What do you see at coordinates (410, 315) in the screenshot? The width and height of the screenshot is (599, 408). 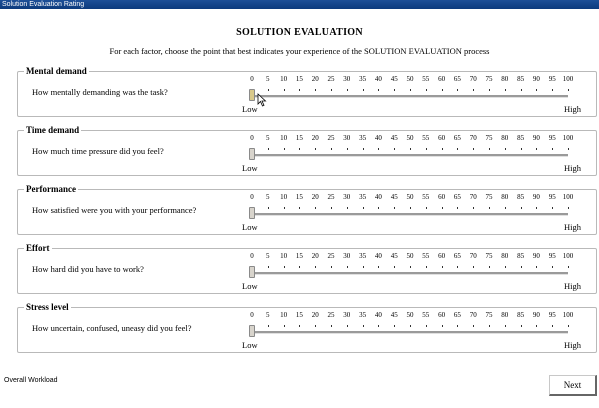 I see `scale-tick-label: 50` at bounding box center [410, 315].